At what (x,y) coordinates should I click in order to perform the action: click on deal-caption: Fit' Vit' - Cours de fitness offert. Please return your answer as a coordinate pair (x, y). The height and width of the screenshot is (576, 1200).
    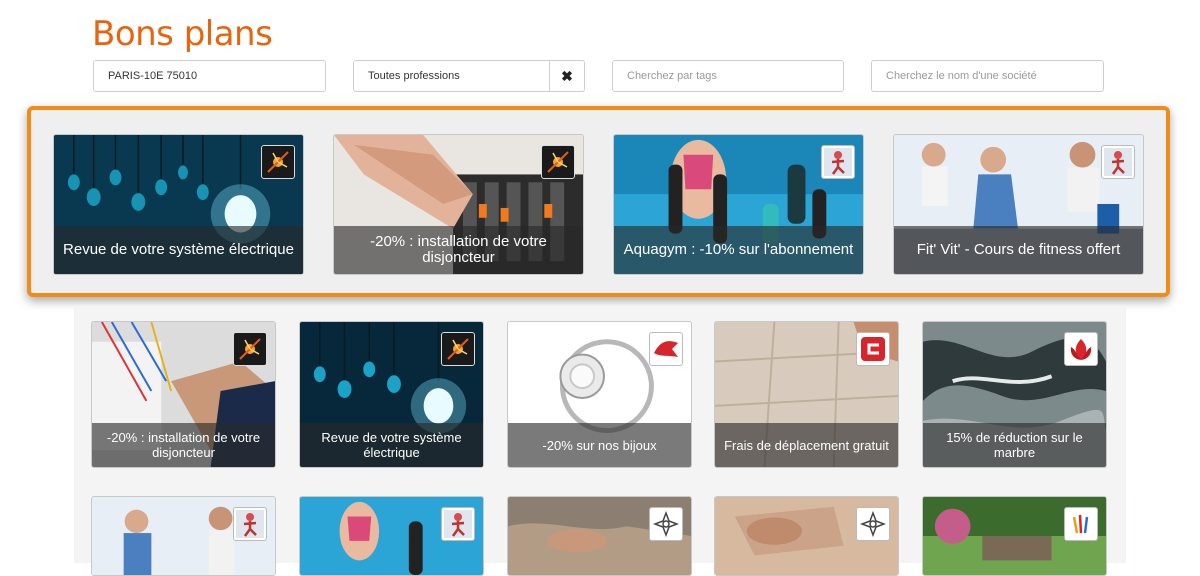
    Looking at the image, I should click on (1018, 250).